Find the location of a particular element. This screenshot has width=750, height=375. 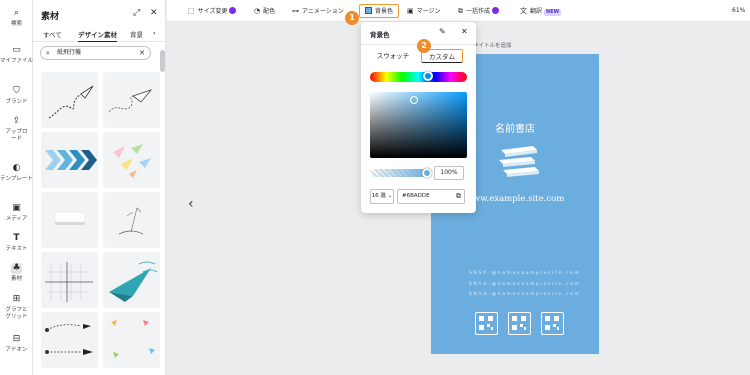

hex-value: #6BADDE is located at coordinates (416, 196).